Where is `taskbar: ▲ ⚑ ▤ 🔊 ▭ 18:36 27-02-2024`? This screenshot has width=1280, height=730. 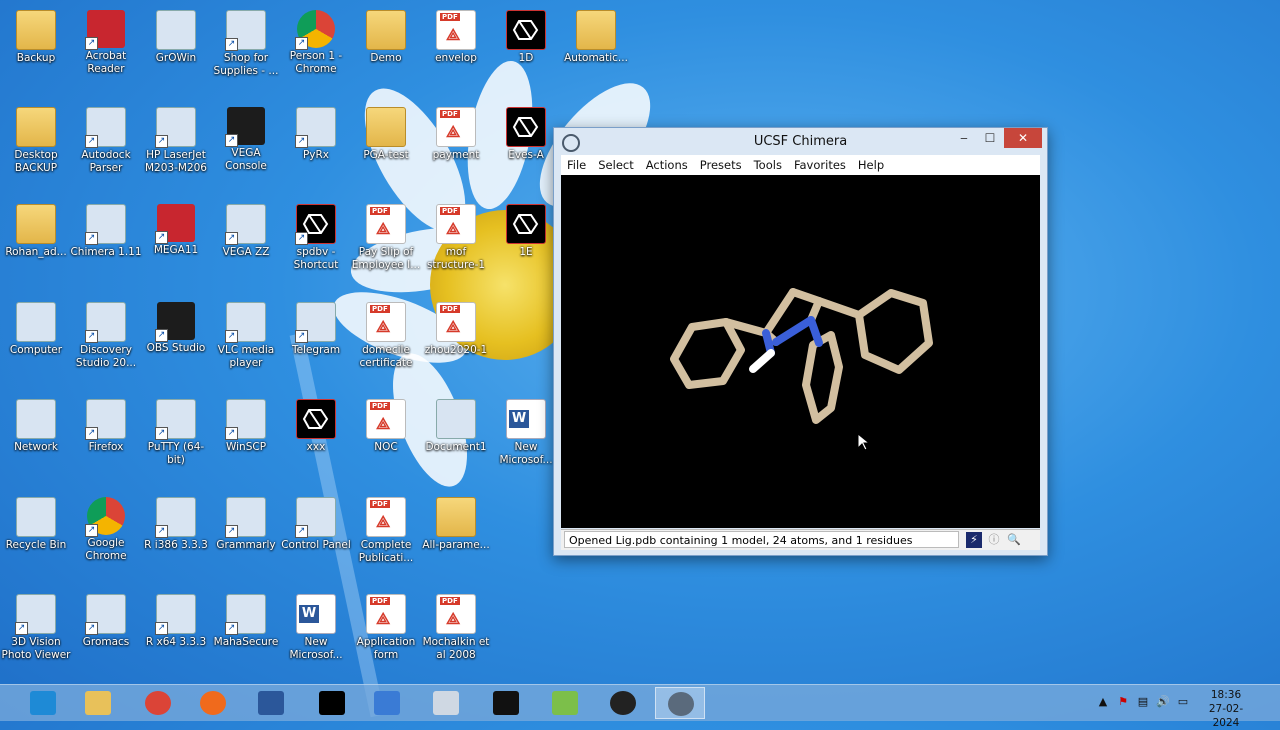
taskbar: ▲ ⚑ ▤ 🔊 ▭ 18:36 27-02-2024 is located at coordinates (640, 706).